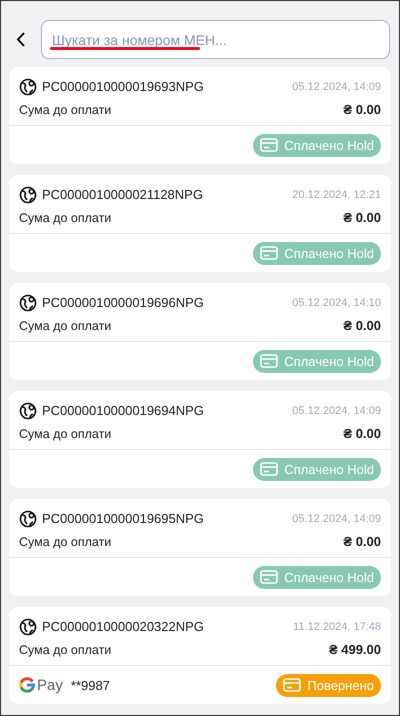 The width and height of the screenshot is (400, 716). Describe the element at coordinates (200, 223) in the screenshot. I see `order-card: PC0000010000021128NPG 20.12.2024, 12:21 Сума до оплати ₴ 0.00 Сплачено Hold` at that location.